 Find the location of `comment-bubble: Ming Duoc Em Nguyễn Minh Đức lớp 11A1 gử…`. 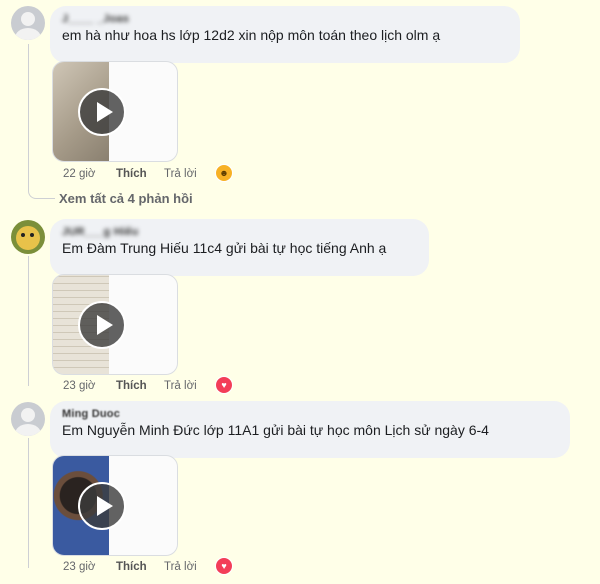

comment-bubble: Ming Duoc Em Nguyễn Minh Đức lớp 11A1 gử… is located at coordinates (310, 429).